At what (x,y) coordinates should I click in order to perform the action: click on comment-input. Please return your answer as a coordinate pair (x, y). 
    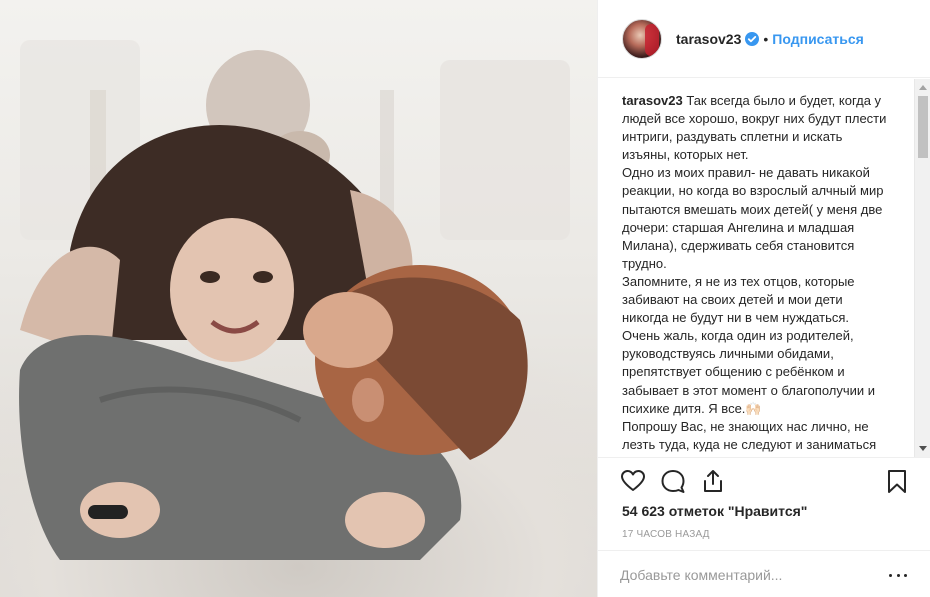
    Looking at the image, I should click on (750, 575).